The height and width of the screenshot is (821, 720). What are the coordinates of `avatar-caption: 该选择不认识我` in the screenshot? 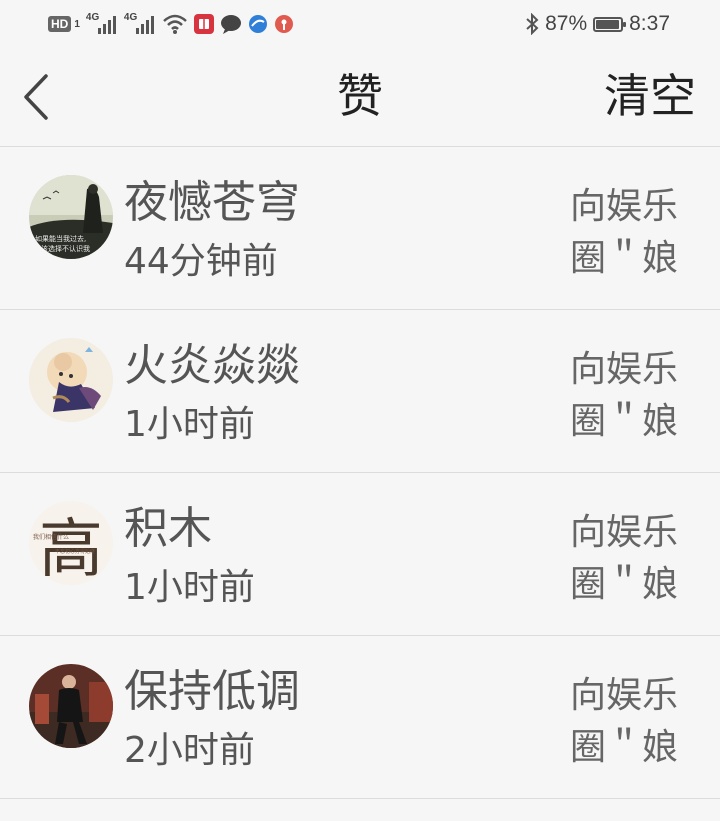 It's located at (65, 248).